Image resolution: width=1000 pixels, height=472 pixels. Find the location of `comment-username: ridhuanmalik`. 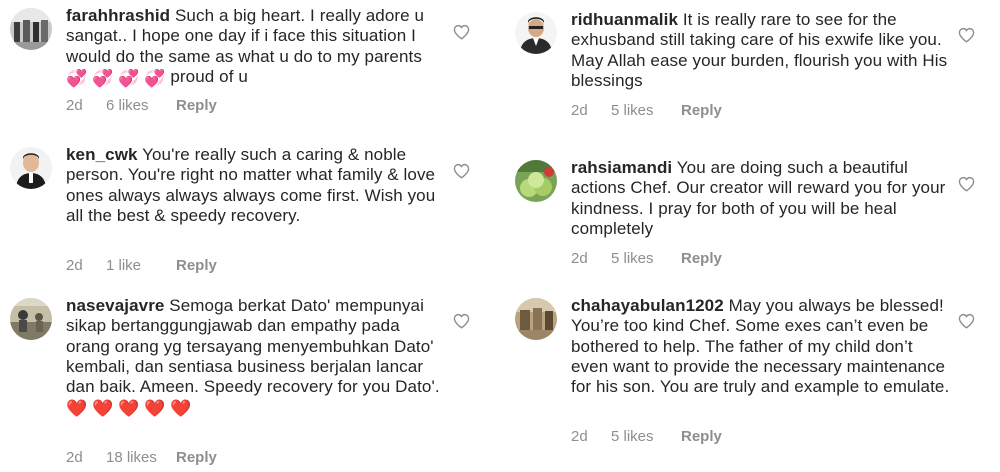

comment-username: ridhuanmalik is located at coordinates (624, 19).